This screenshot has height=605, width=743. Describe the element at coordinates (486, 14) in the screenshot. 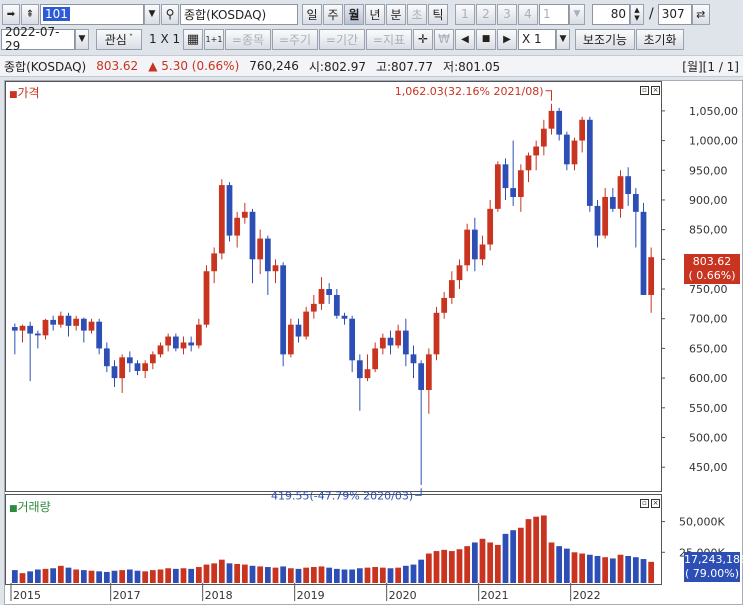

I see `number-button-1: 2` at that location.